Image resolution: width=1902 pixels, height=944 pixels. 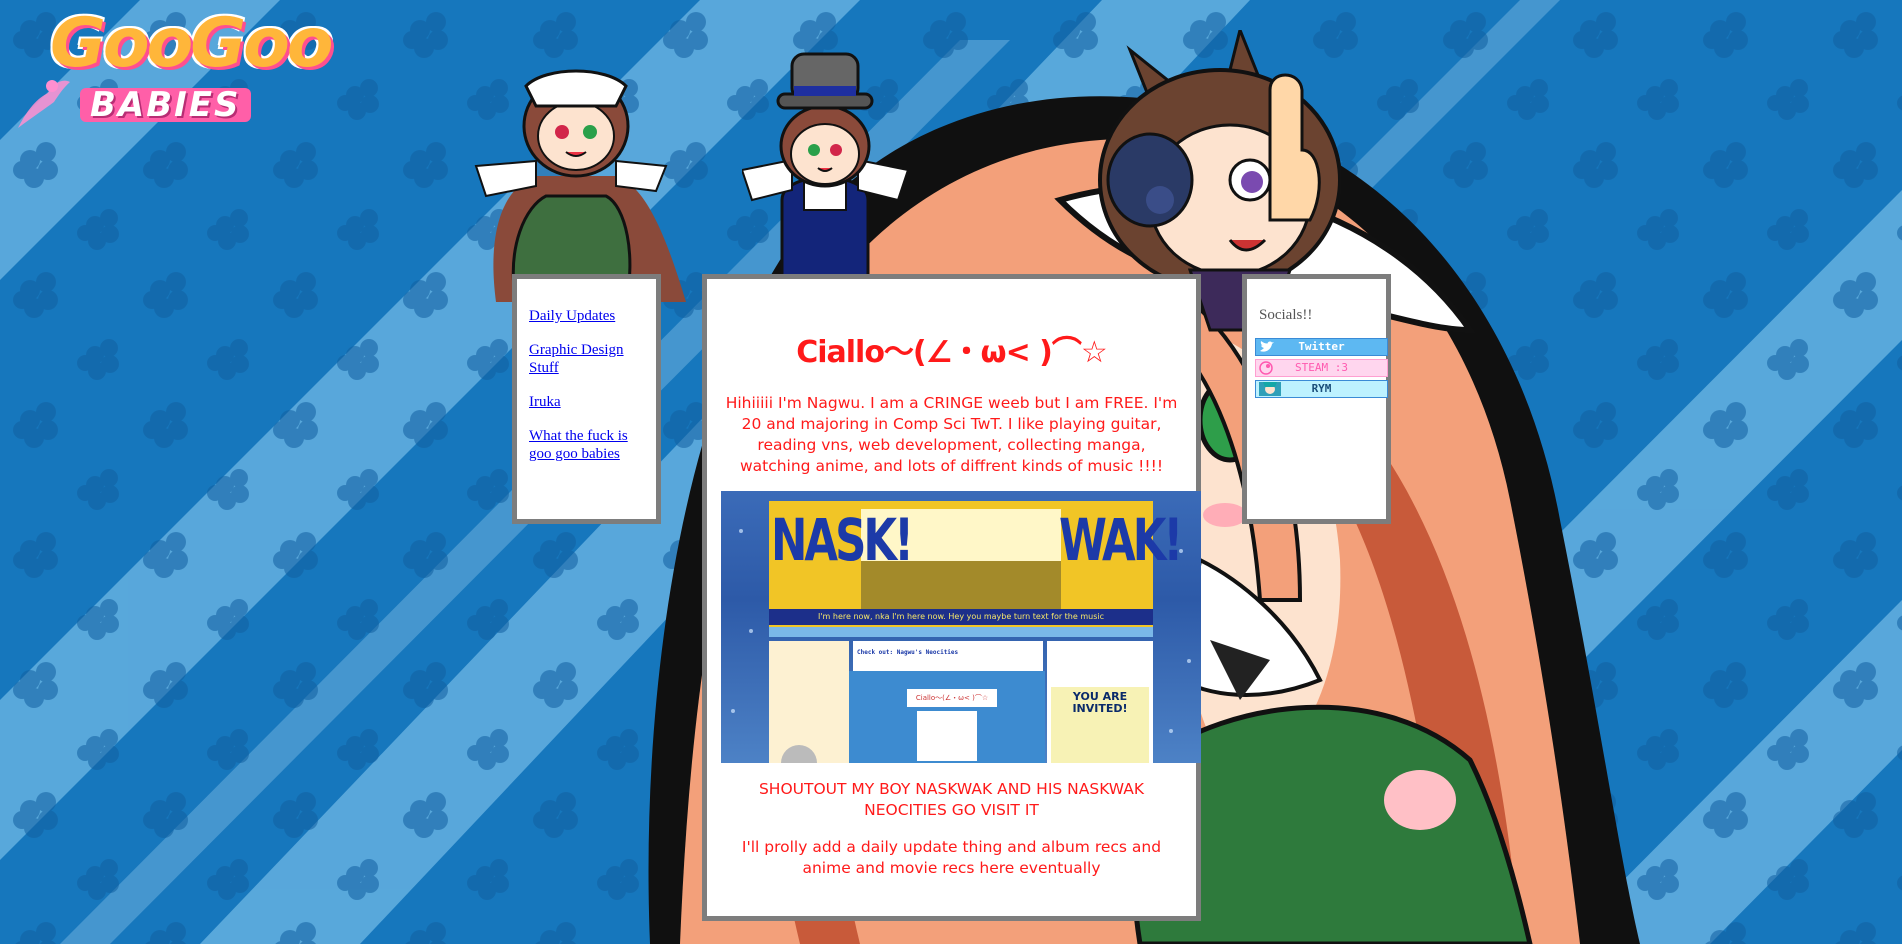 What do you see at coordinates (580, 185) in the screenshot?
I see `chibi-suiseiseki-sprite` at bounding box center [580, 185].